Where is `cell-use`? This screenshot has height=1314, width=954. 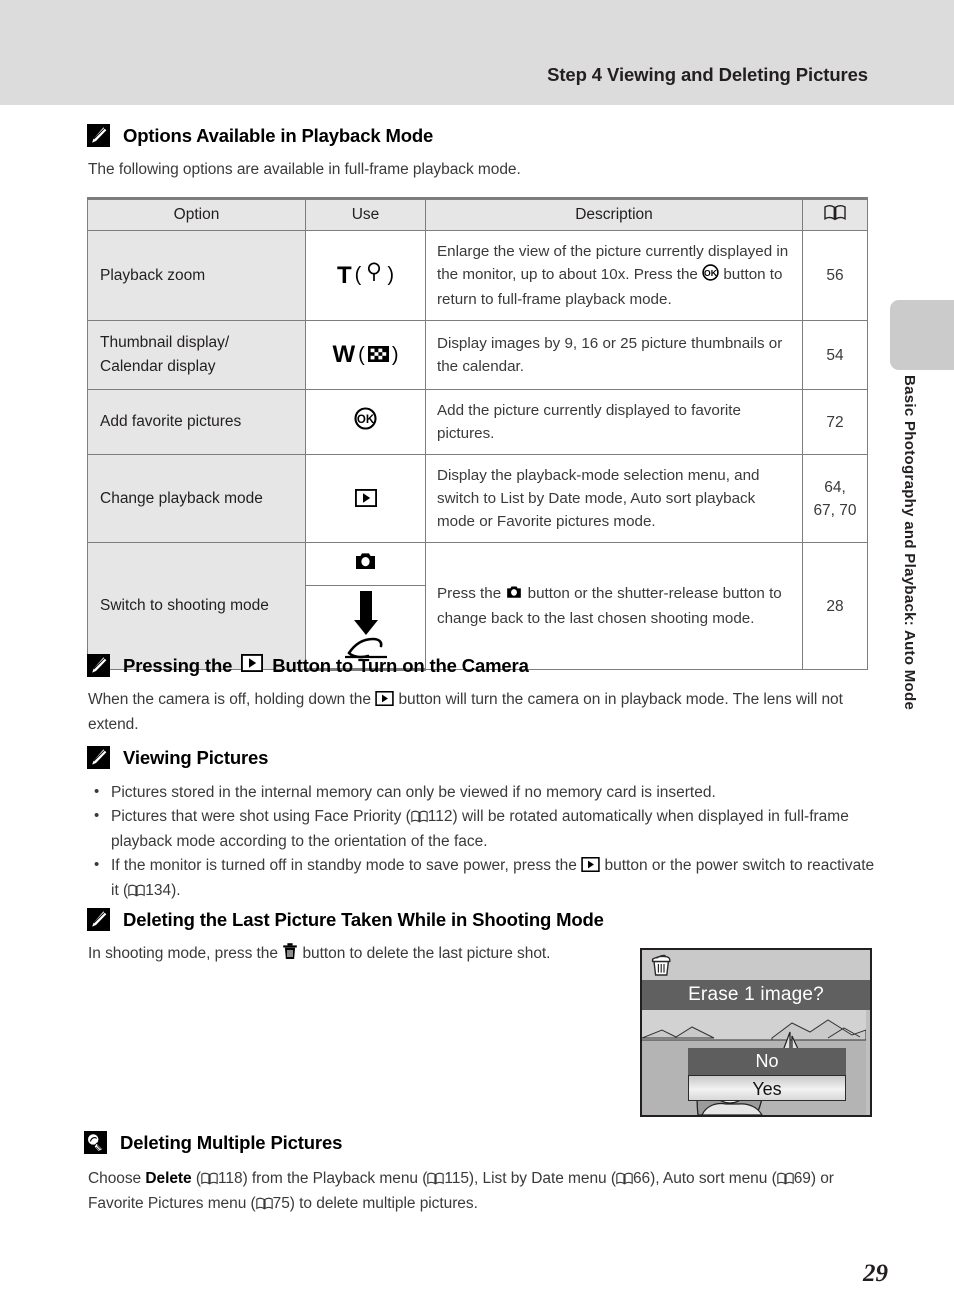
cell-use is located at coordinates (365, 498).